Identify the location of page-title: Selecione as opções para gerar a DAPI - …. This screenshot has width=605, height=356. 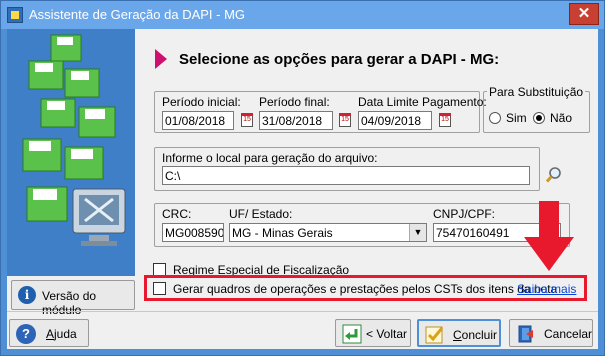
(339, 59).